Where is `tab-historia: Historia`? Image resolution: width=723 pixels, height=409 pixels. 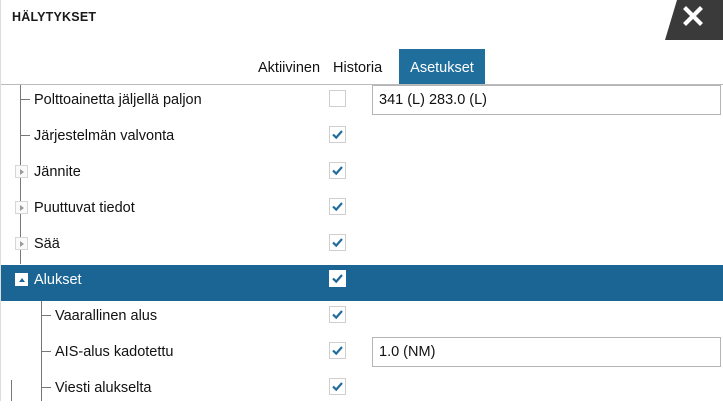 tab-historia: Historia is located at coordinates (362, 67).